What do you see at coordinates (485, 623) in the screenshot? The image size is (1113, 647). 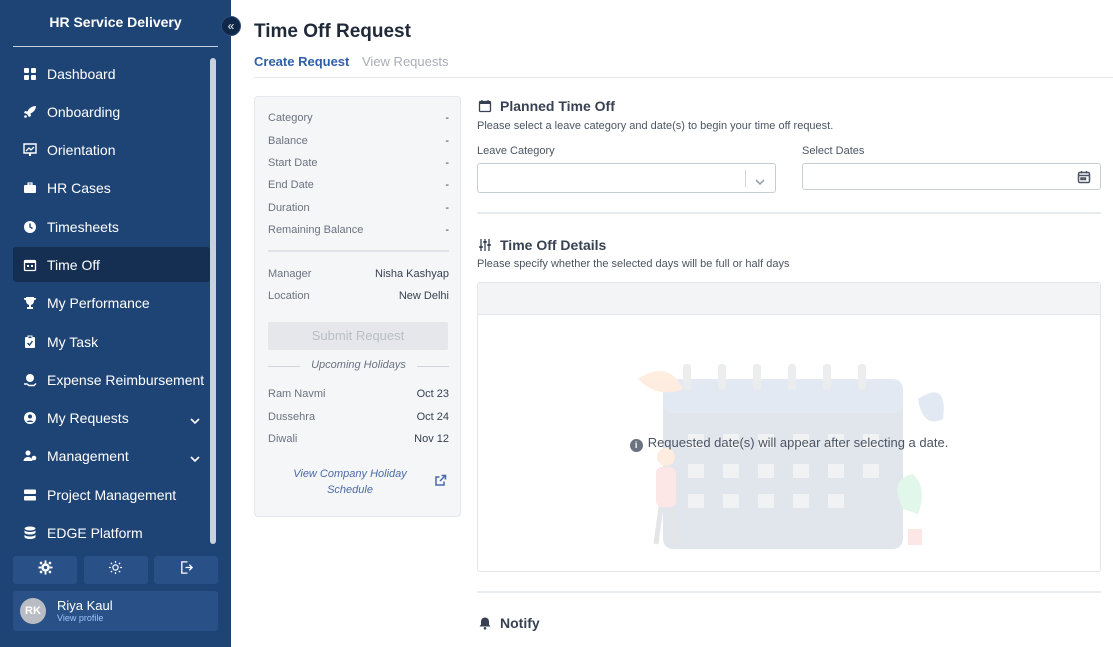 I see `bell-icon` at bounding box center [485, 623].